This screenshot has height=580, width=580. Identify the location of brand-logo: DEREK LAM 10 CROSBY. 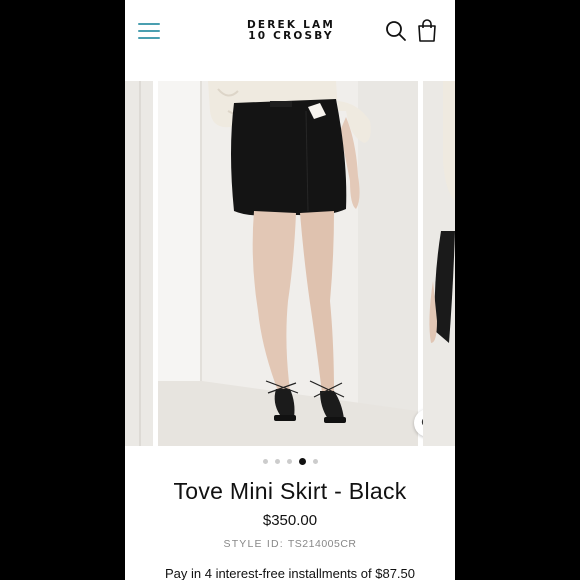
(291, 31).